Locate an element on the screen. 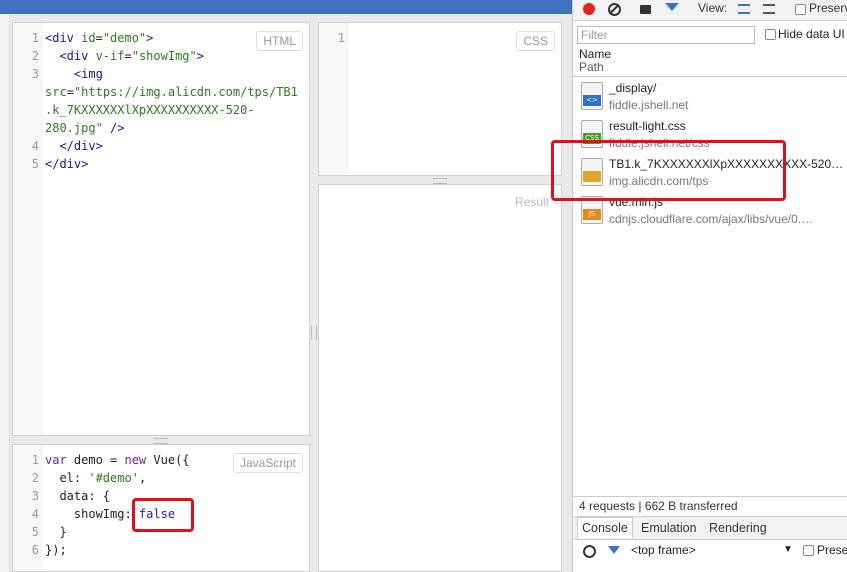  tab-emulation: Emulation is located at coordinates (669, 528).